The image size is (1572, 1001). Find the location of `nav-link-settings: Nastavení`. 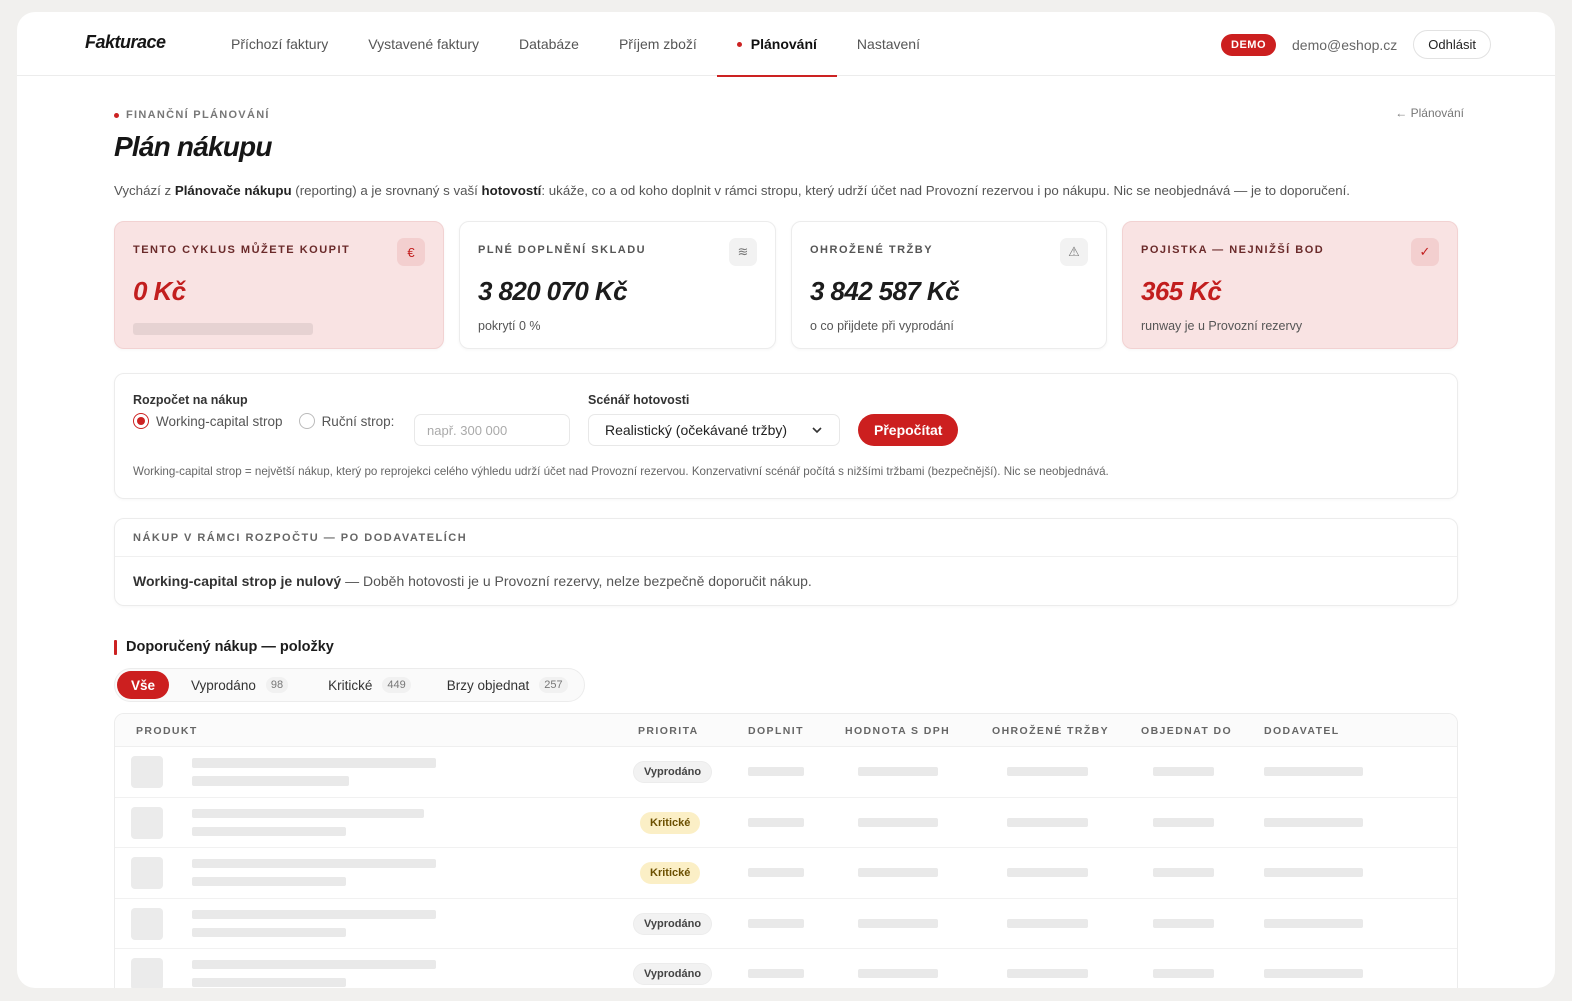

nav-link-settings: Nastavení is located at coordinates (888, 44).